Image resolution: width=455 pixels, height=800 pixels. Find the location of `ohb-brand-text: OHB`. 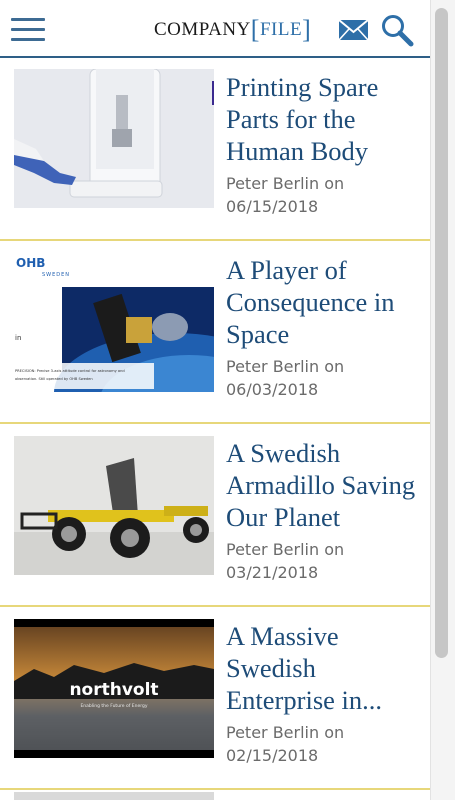

ohb-brand-text: OHB is located at coordinates (30, 263).